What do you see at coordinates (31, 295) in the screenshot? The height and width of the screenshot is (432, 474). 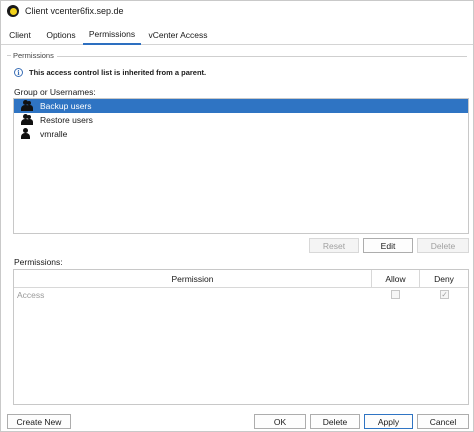 I see `permission-name: Access` at bounding box center [31, 295].